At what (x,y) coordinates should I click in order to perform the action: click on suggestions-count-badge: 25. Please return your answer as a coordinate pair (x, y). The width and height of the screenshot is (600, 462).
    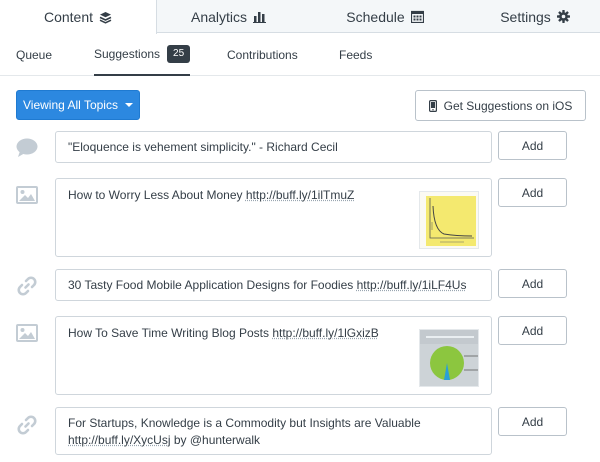
    Looking at the image, I should click on (179, 54).